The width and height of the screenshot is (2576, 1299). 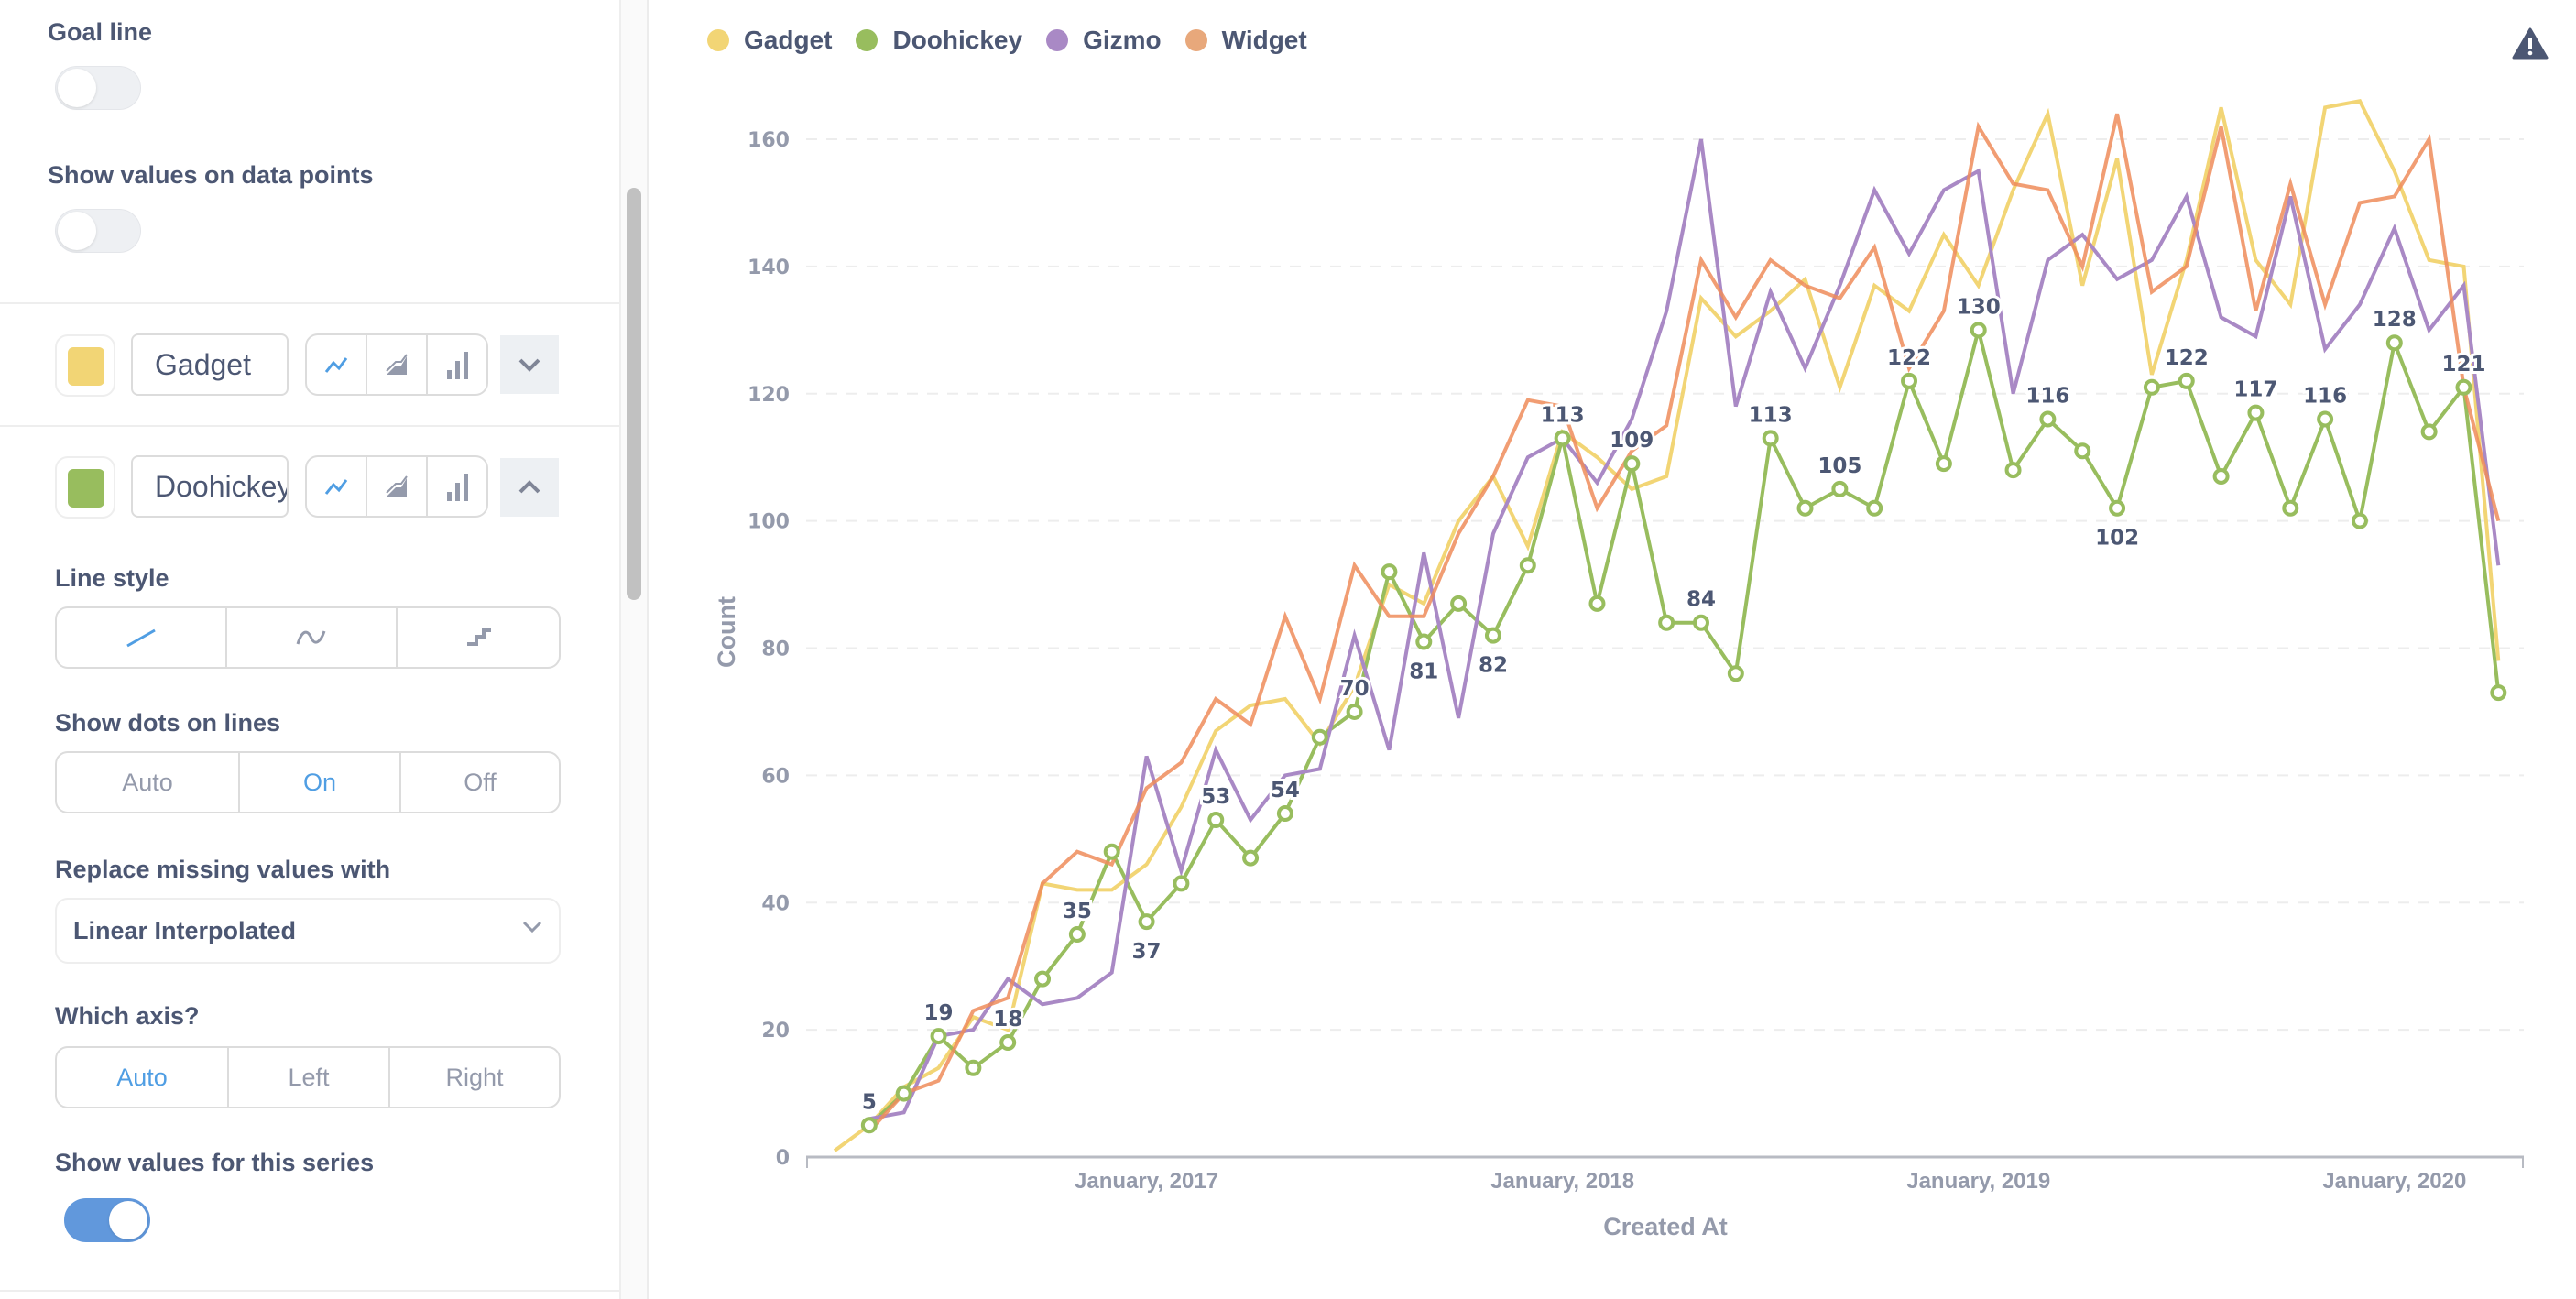 I want to click on data-label: 105, so click(x=1839, y=466).